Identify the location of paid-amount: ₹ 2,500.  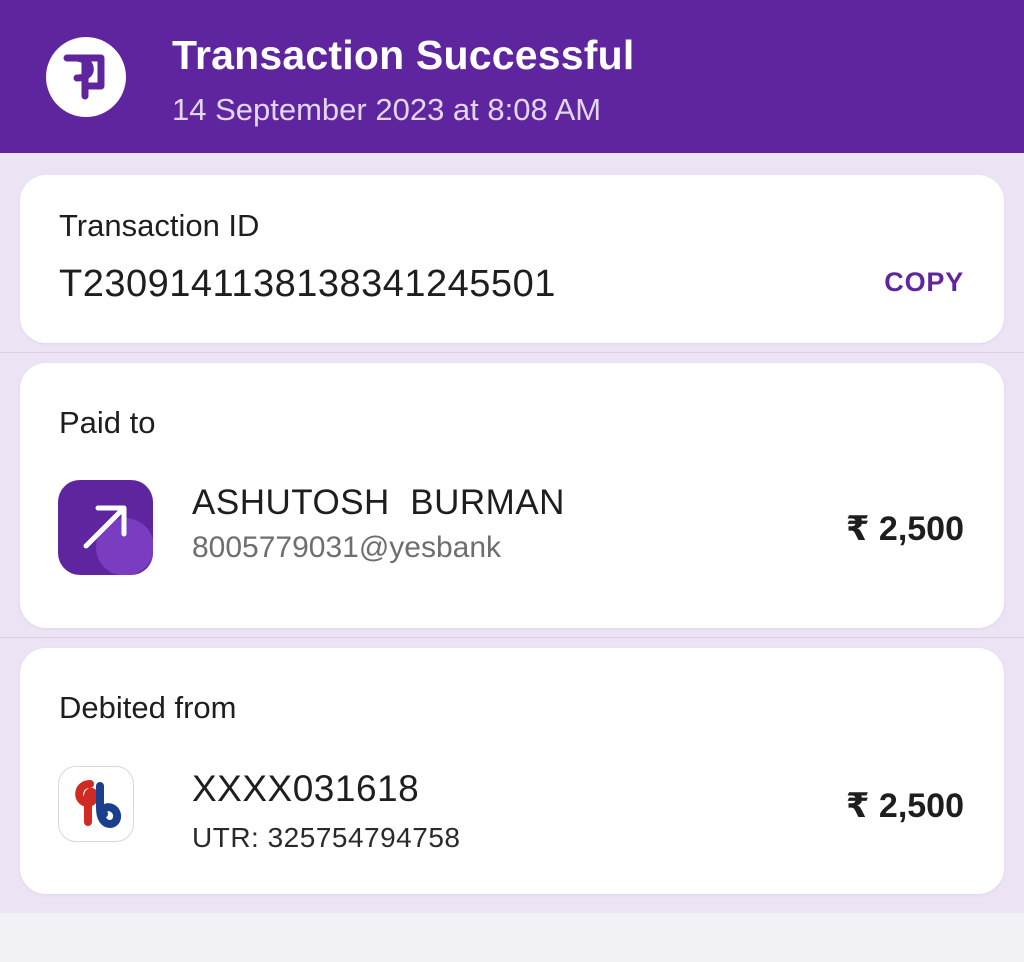
(904, 529).